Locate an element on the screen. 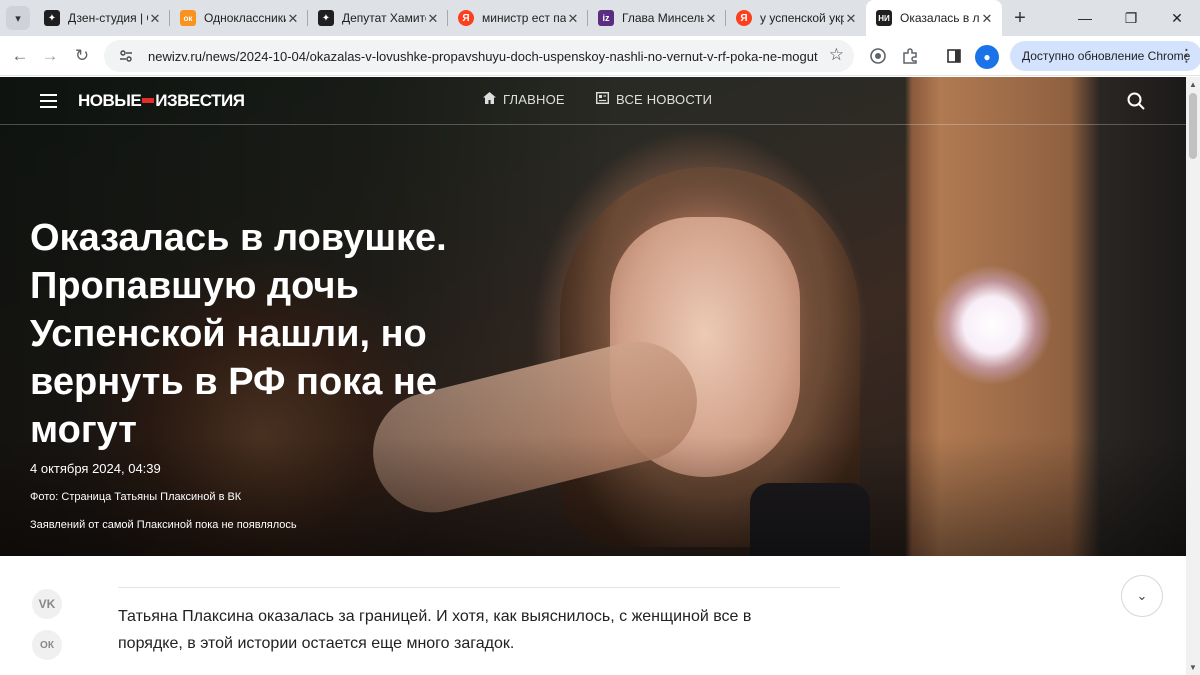  browser-tab: Я у успенской укр ✕ is located at coordinates (796, 18).